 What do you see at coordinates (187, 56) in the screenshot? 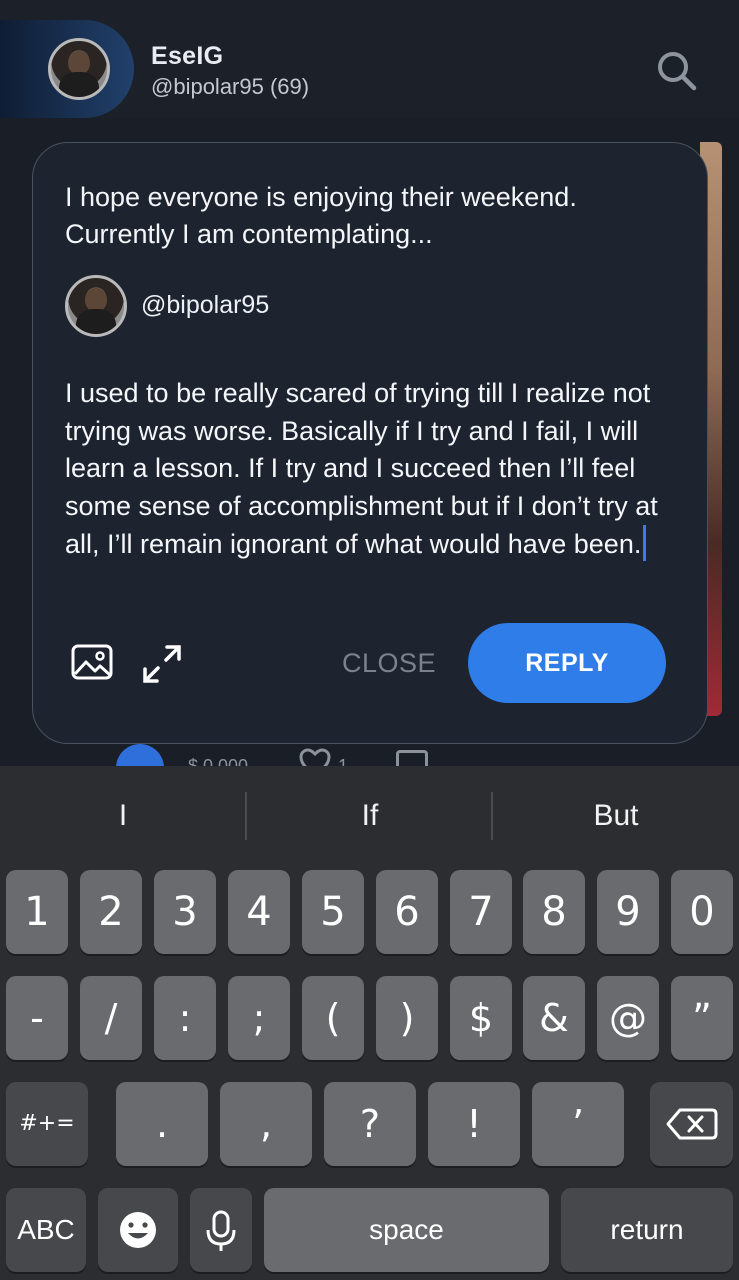
I see `user-name: EseIG` at bounding box center [187, 56].